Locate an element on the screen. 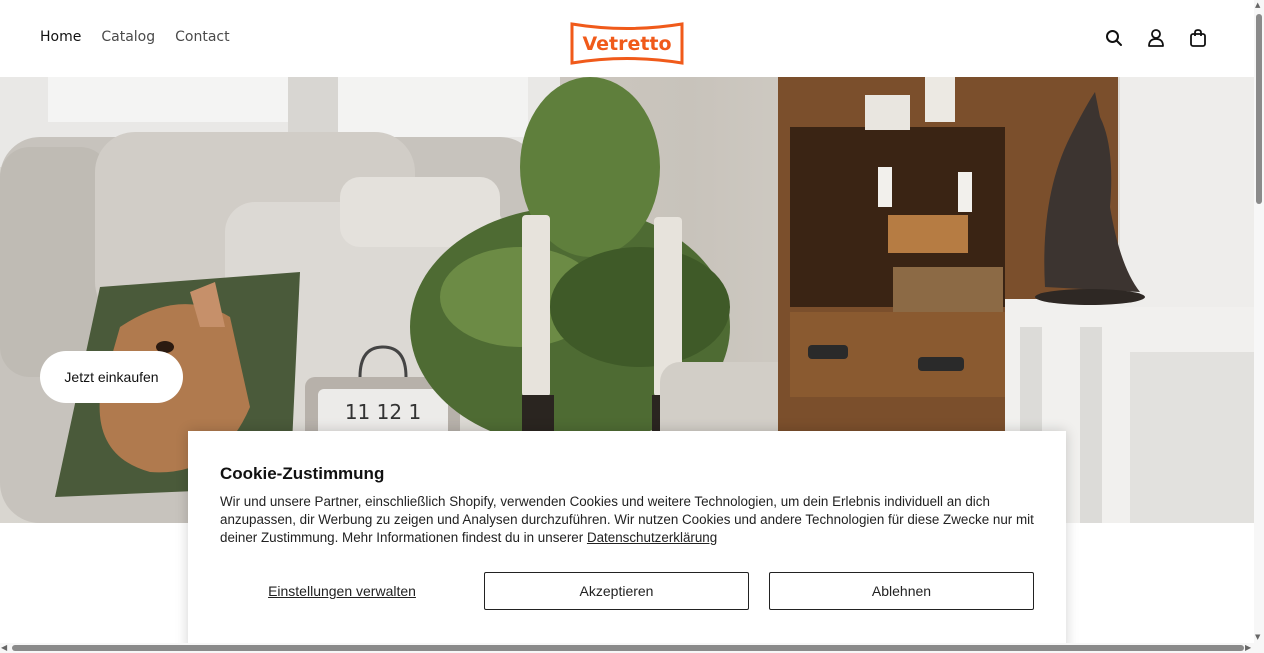 The width and height of the screenshot is (1264, 653). scroll-down-arrow-icon: ▼ is located at coordinates (1257, 637).